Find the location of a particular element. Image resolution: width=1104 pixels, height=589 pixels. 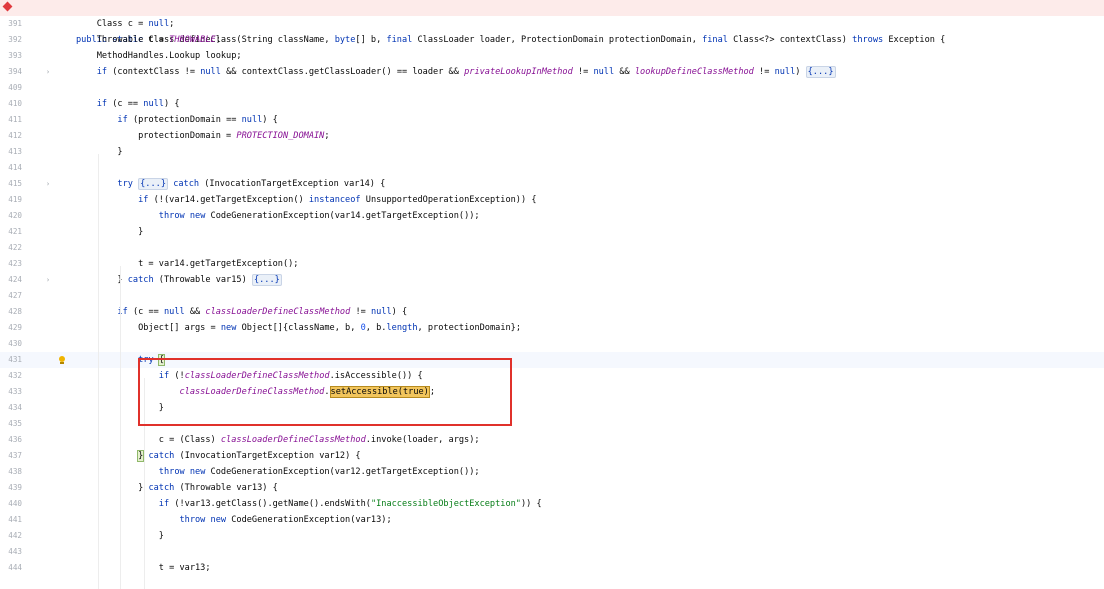

code-line: 409 is located at coordinates (552, 88).